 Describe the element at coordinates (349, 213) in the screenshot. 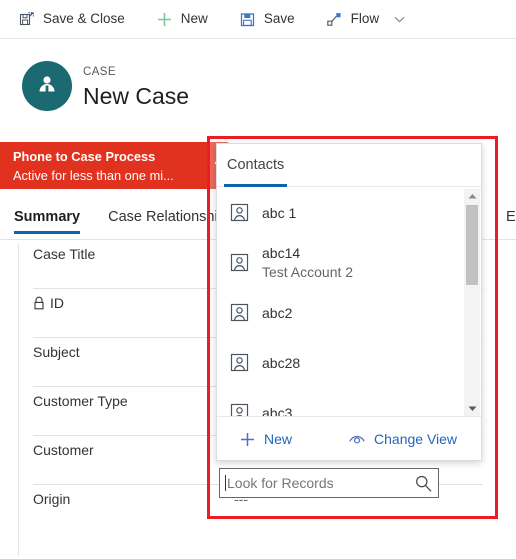

I see `list-item: abc 1` at that location.